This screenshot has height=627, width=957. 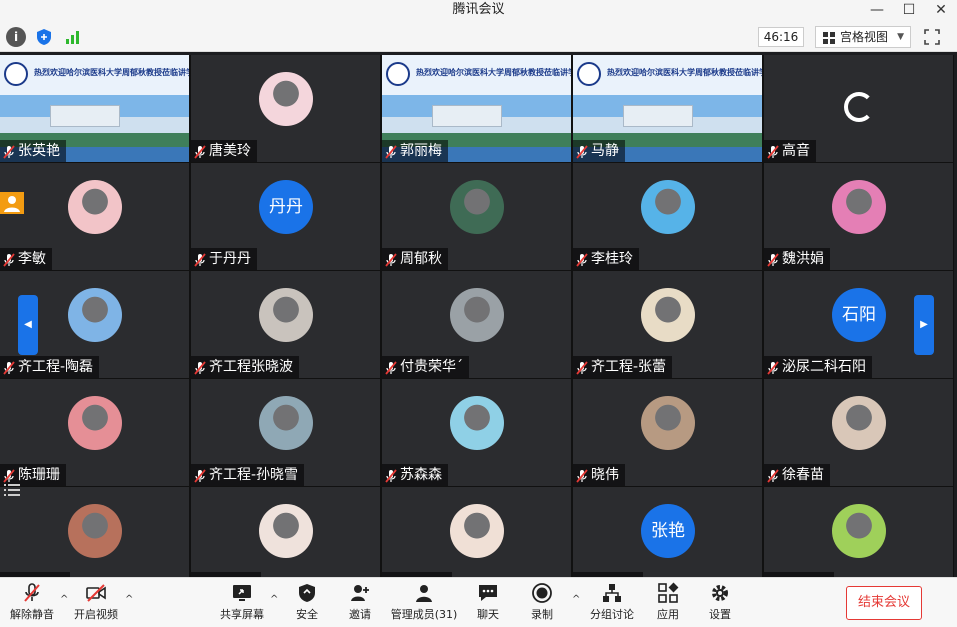 I want to click on record-icon, so click(x=542, y=593).